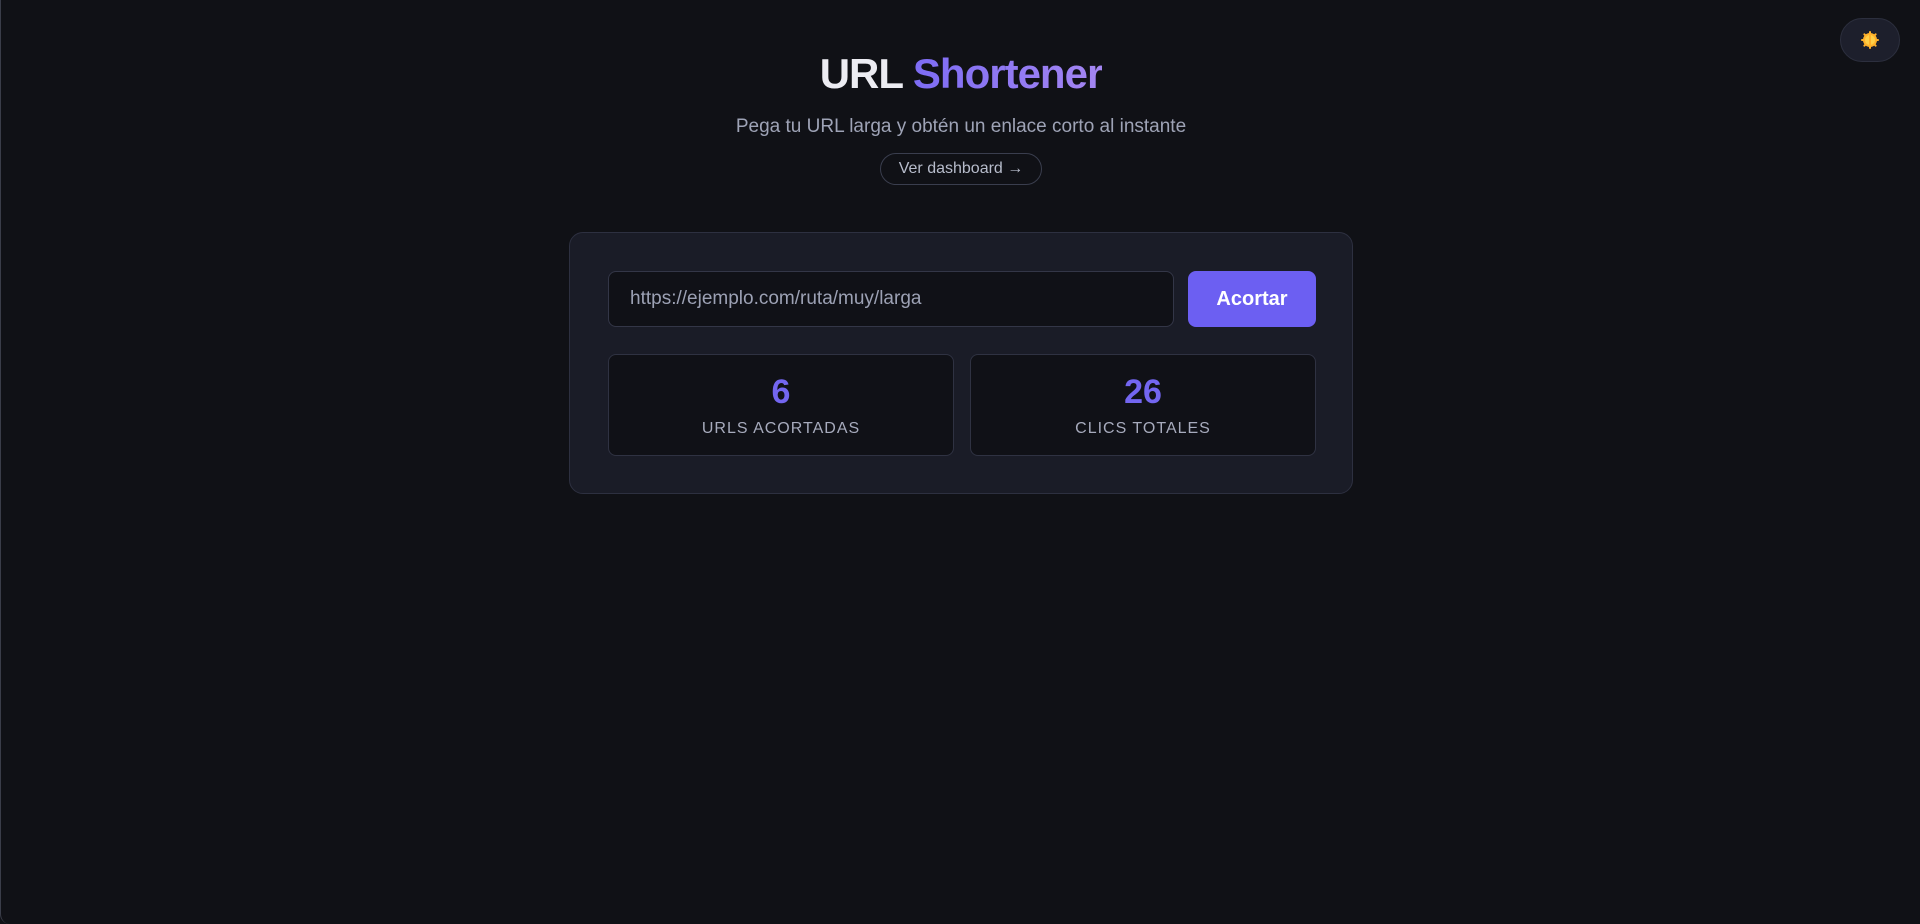 Image resolution: width=1920 pixels, height=924 pixels. I want to click on title-word-shortener: Shortener, so click(1007, 73).